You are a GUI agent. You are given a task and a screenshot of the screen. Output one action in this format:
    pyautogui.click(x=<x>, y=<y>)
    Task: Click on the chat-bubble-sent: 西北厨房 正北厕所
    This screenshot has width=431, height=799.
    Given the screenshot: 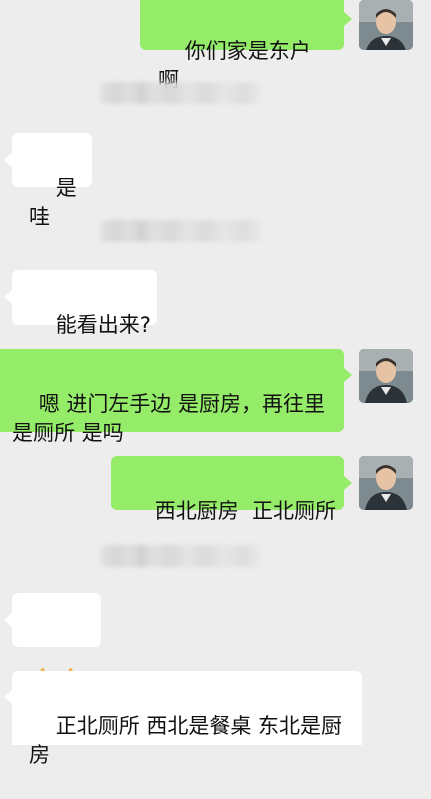 What is the action you would take?
    pyautogui.click(x=227, y=489)
    